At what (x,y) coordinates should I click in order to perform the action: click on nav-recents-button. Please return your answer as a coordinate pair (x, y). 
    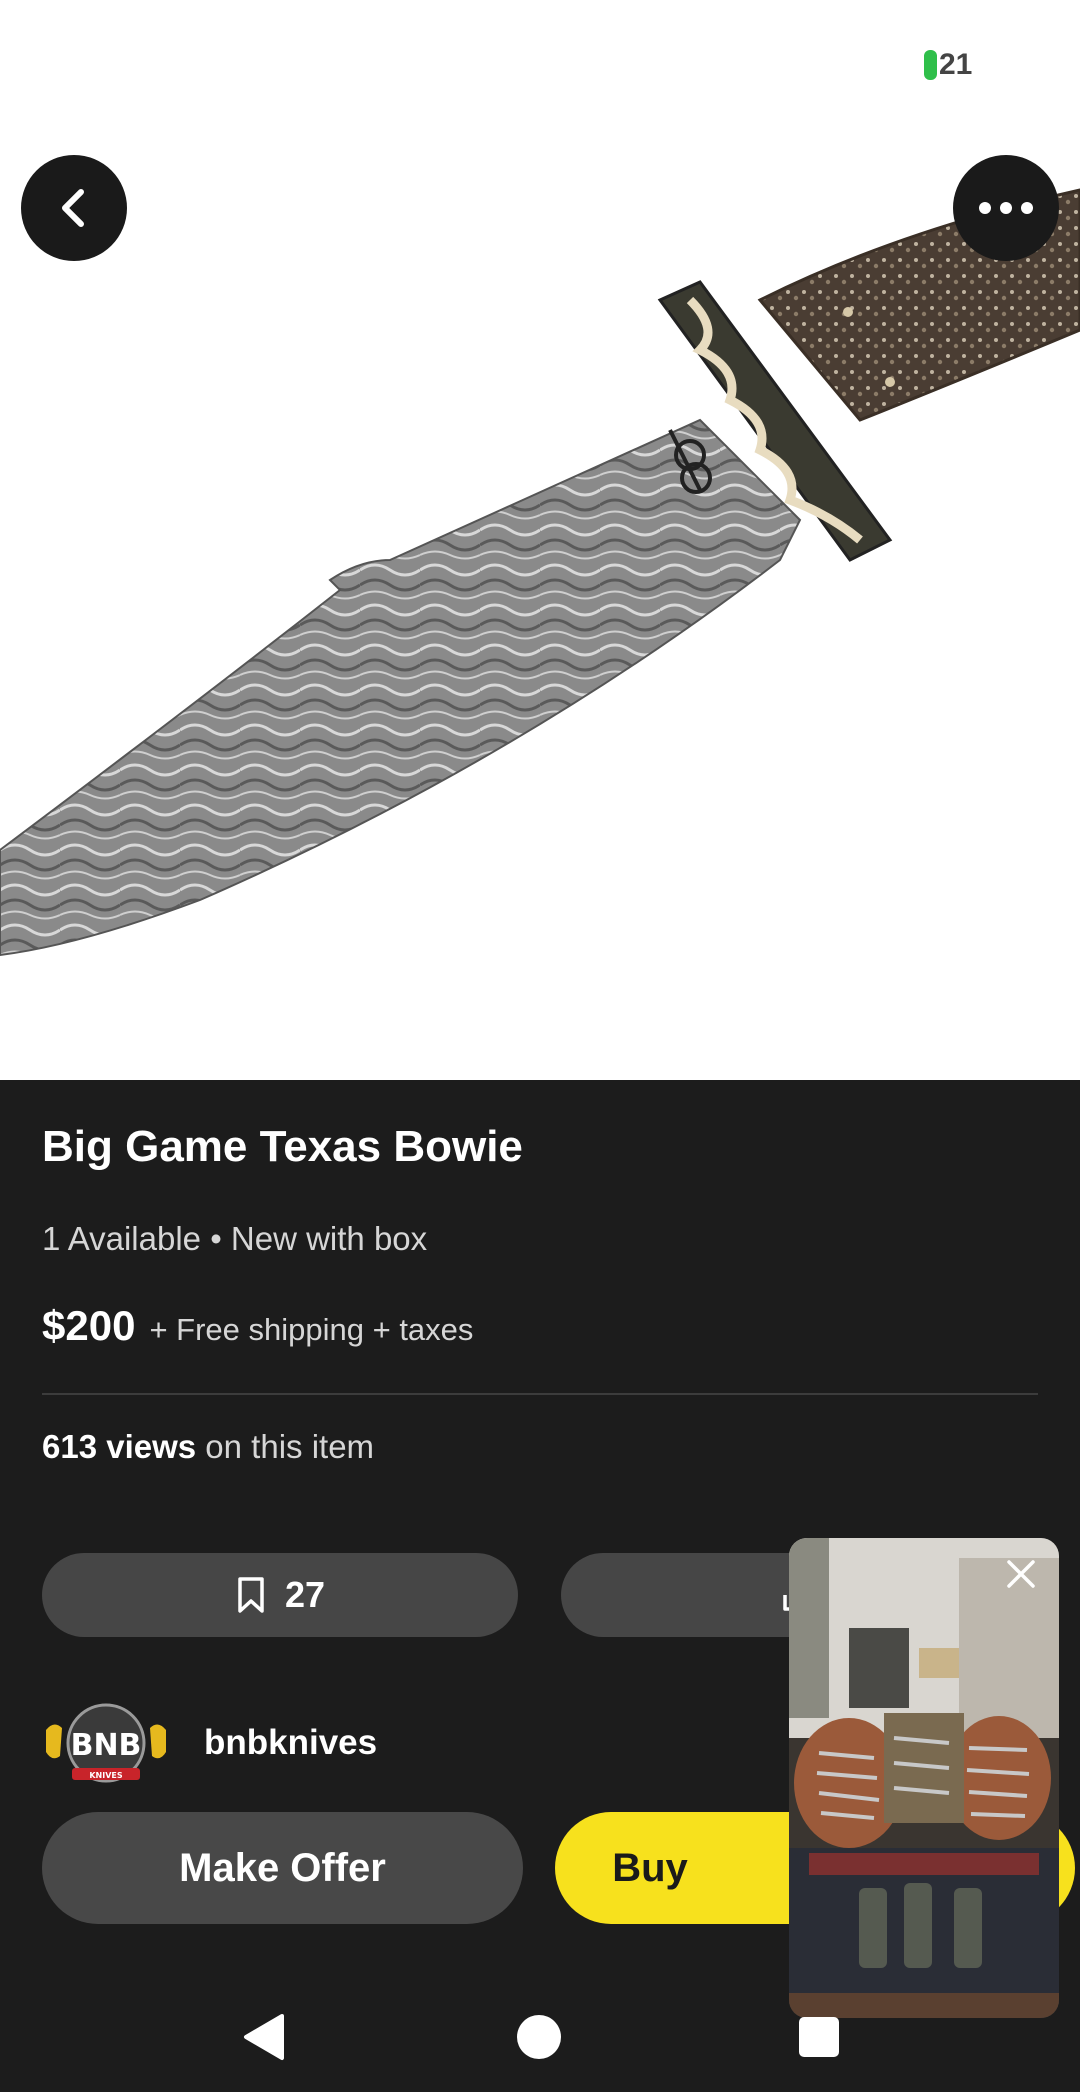
    Looking at the image, I should click on (819, 2037).